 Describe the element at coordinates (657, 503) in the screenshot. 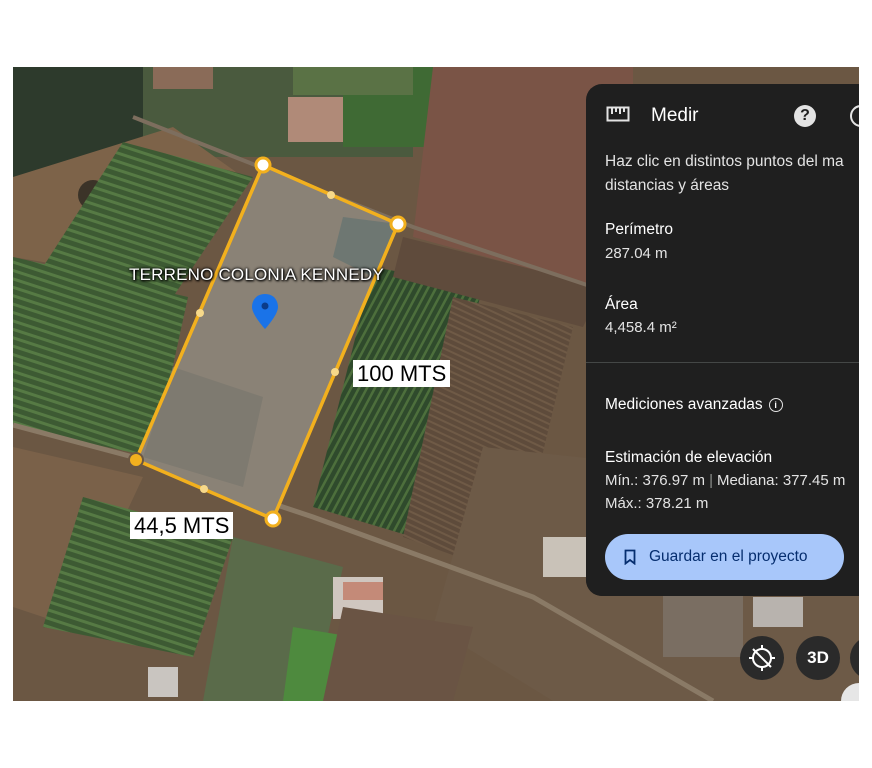

I see `elevation-max: Máx.: 378.21 m` at that location.